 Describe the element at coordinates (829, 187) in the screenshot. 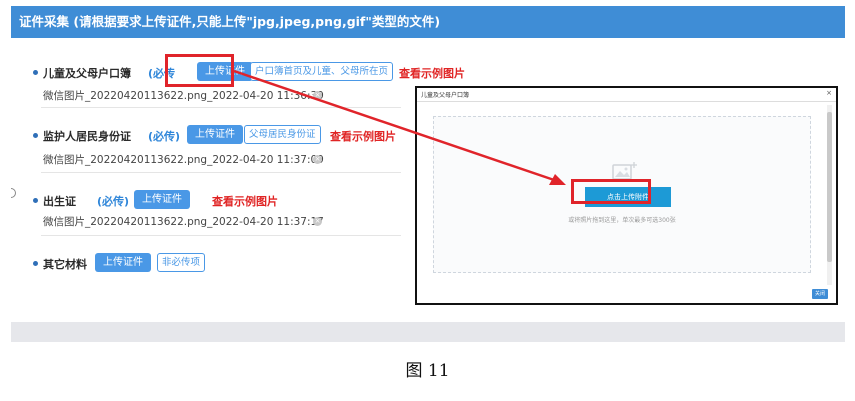

I see `scrollbar-thumb` at that location.